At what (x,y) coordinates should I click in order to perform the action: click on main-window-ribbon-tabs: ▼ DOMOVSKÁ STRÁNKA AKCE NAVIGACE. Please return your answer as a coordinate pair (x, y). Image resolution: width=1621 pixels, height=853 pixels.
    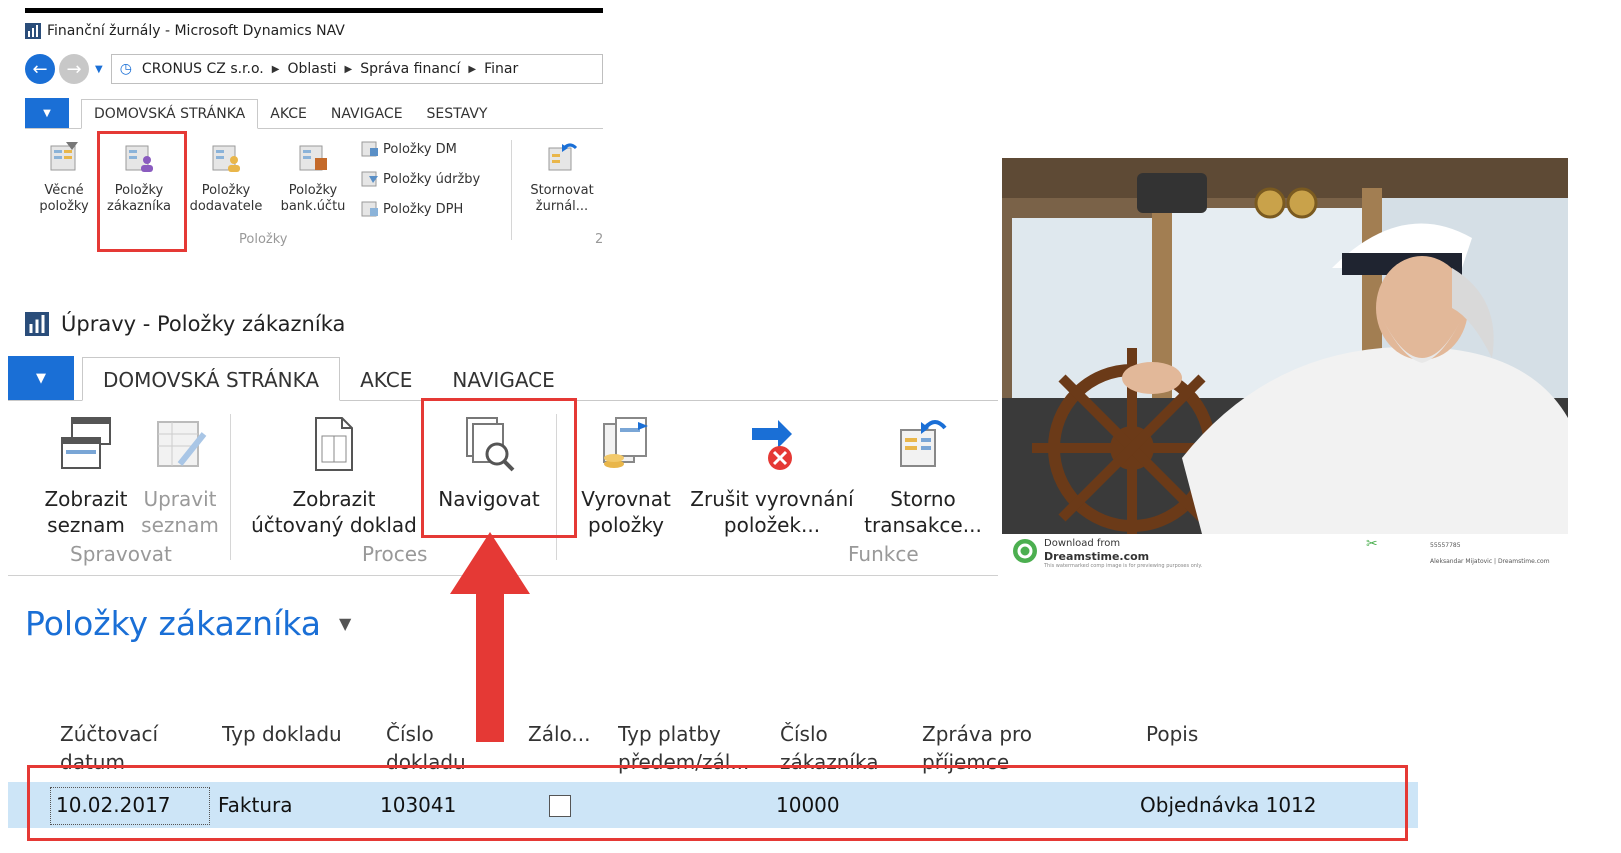
    Looking at the image, I should click on (503, 378).